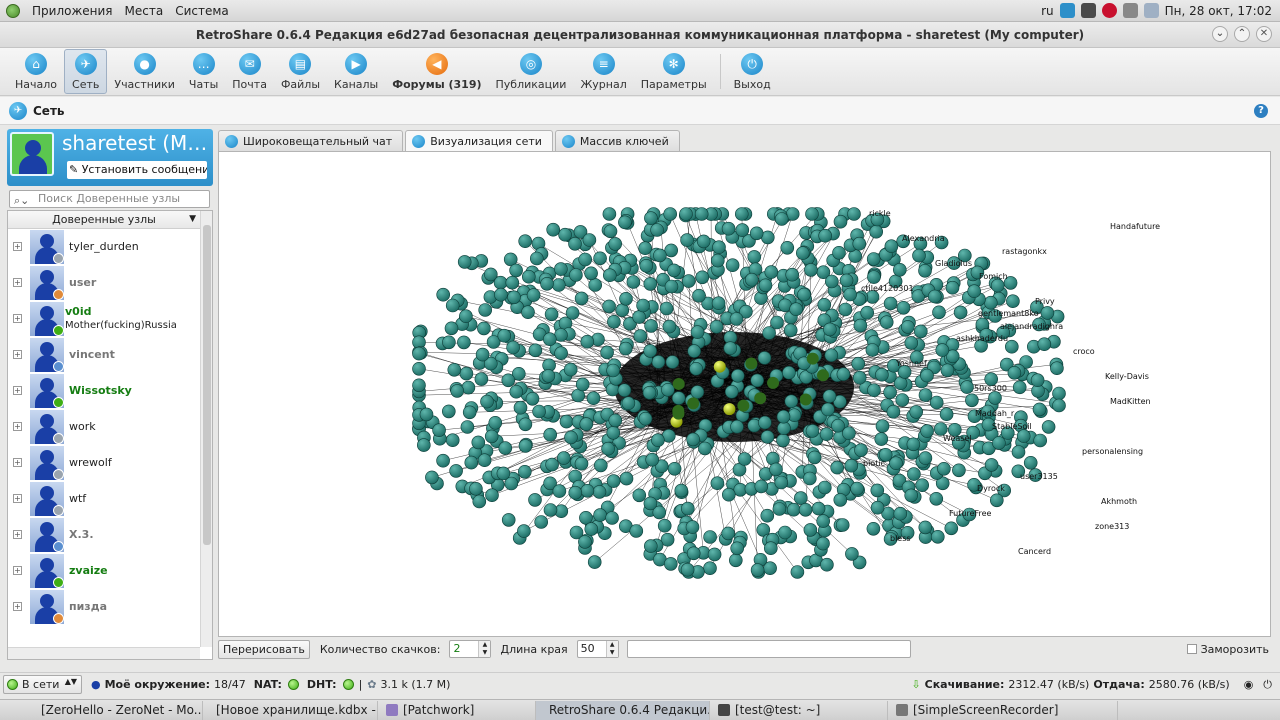 The height and width of the screenshot is (720, 1280). Describe the element at coordinates (1112, 526) in the screenshot. I see `graph-node-label: zone313` at that location.